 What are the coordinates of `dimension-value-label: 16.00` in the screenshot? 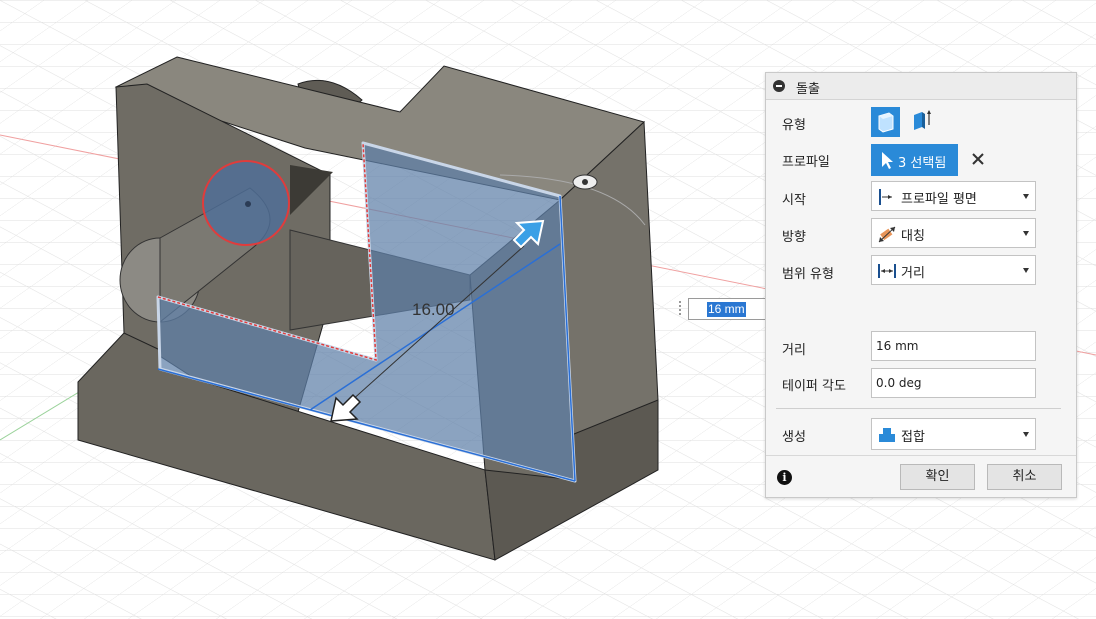 It's located at (433, 309).